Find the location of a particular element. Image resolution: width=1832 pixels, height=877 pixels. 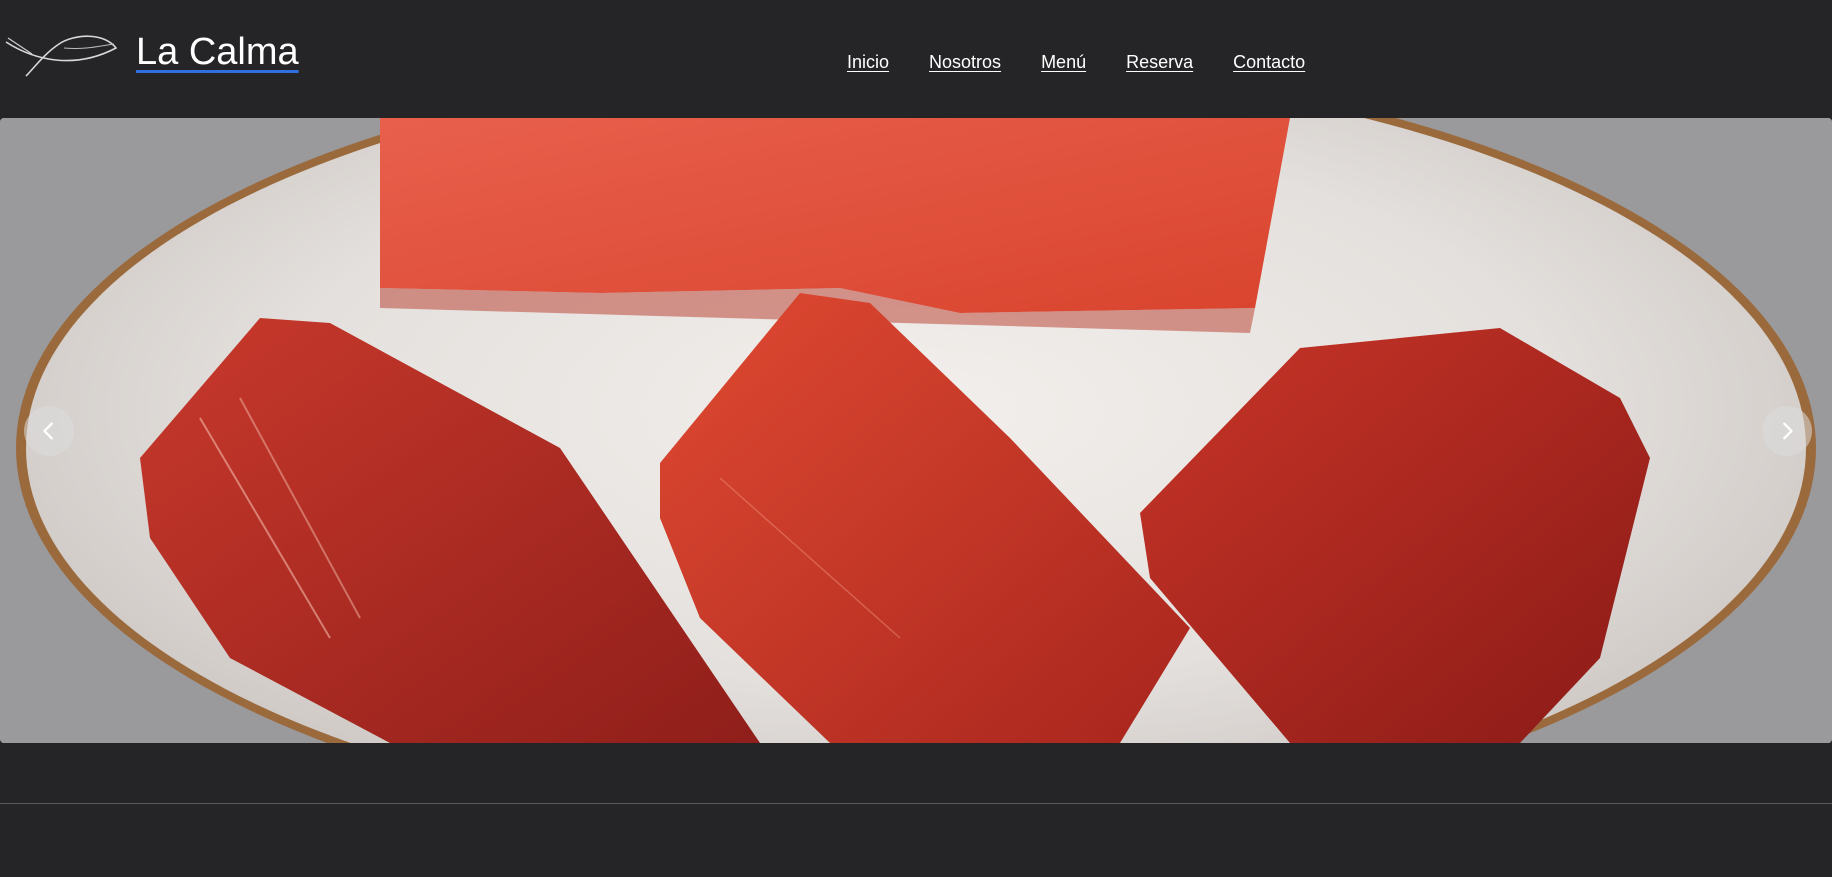

chevron-right-icon is located at coordinates (1788, 431).